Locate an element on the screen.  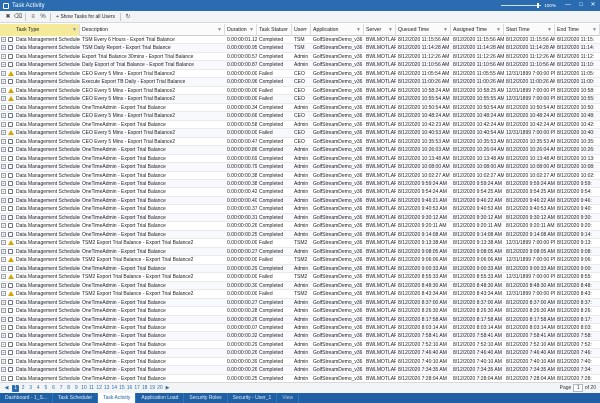
next-page-icon: ▶ is located at coordinates (167, 388).